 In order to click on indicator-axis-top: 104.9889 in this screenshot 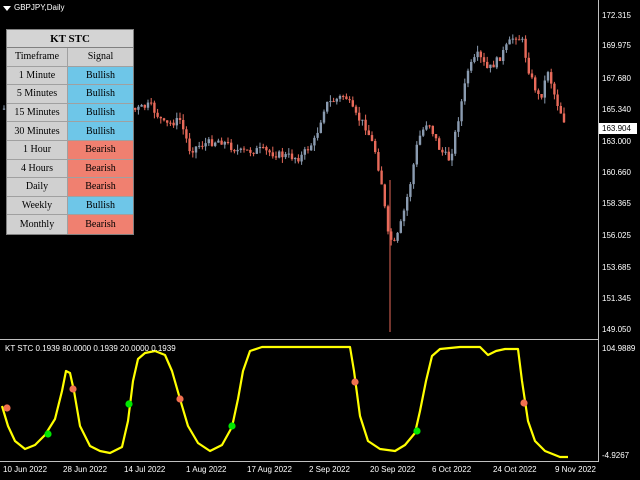, I will do `click(619, 348)`.